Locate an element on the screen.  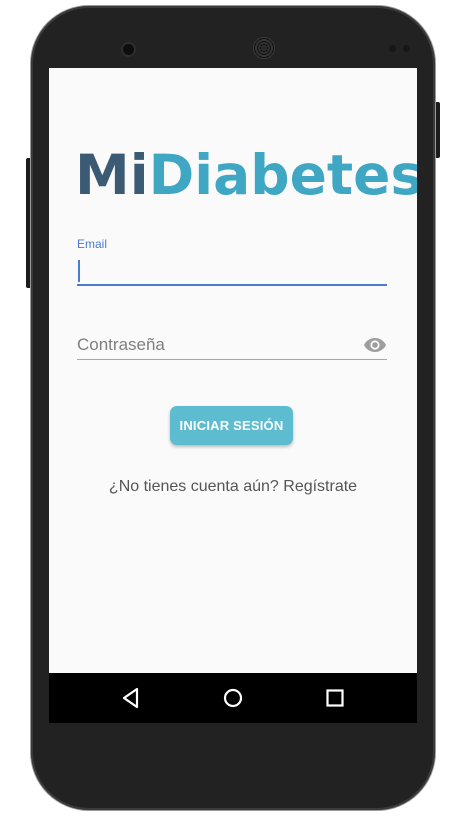
back-triangle-icon is located at coordinates (131, 698).